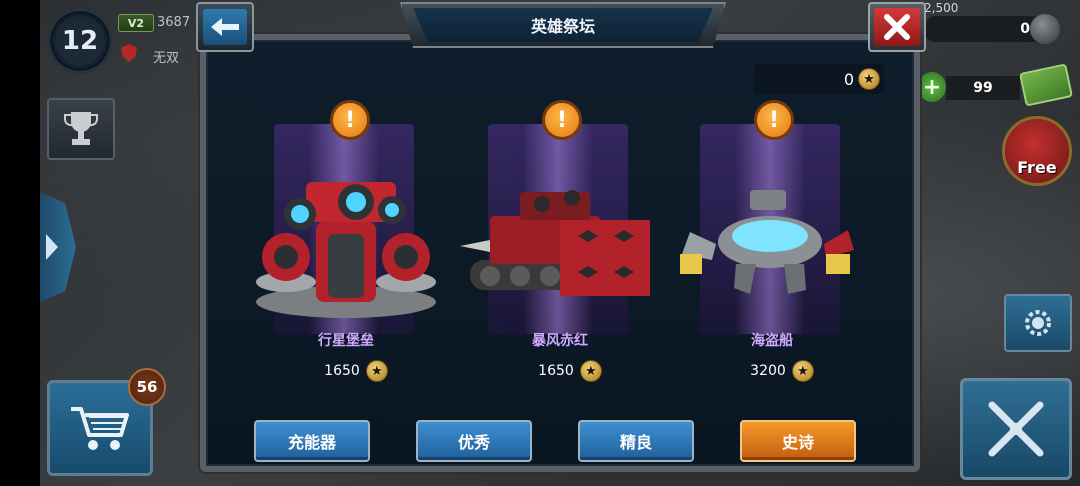  I want to click on back-button, so click(225, 27).